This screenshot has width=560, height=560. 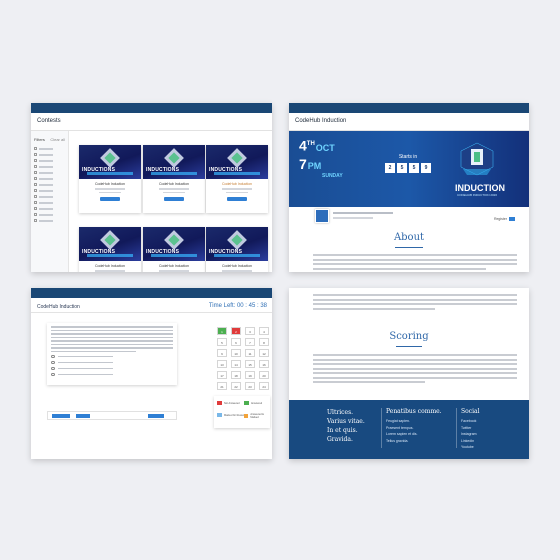 What do you see at coordinates (222, 331) in the screenshot?
I see `palette-cell: 1` at bounding box center [222, 331].